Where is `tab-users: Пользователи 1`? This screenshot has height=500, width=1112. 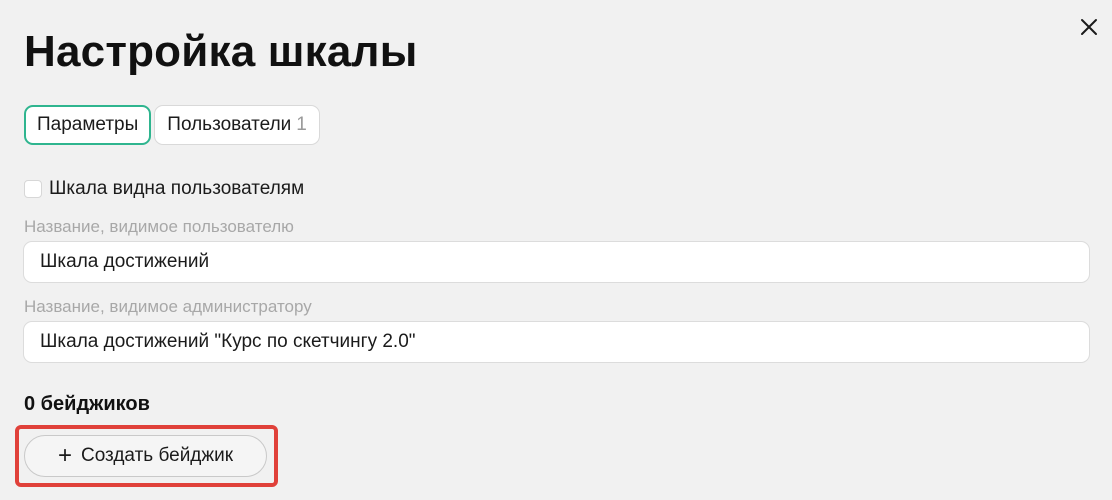
tab-users: Пользователи 1 is located at coordinates (237, 125).